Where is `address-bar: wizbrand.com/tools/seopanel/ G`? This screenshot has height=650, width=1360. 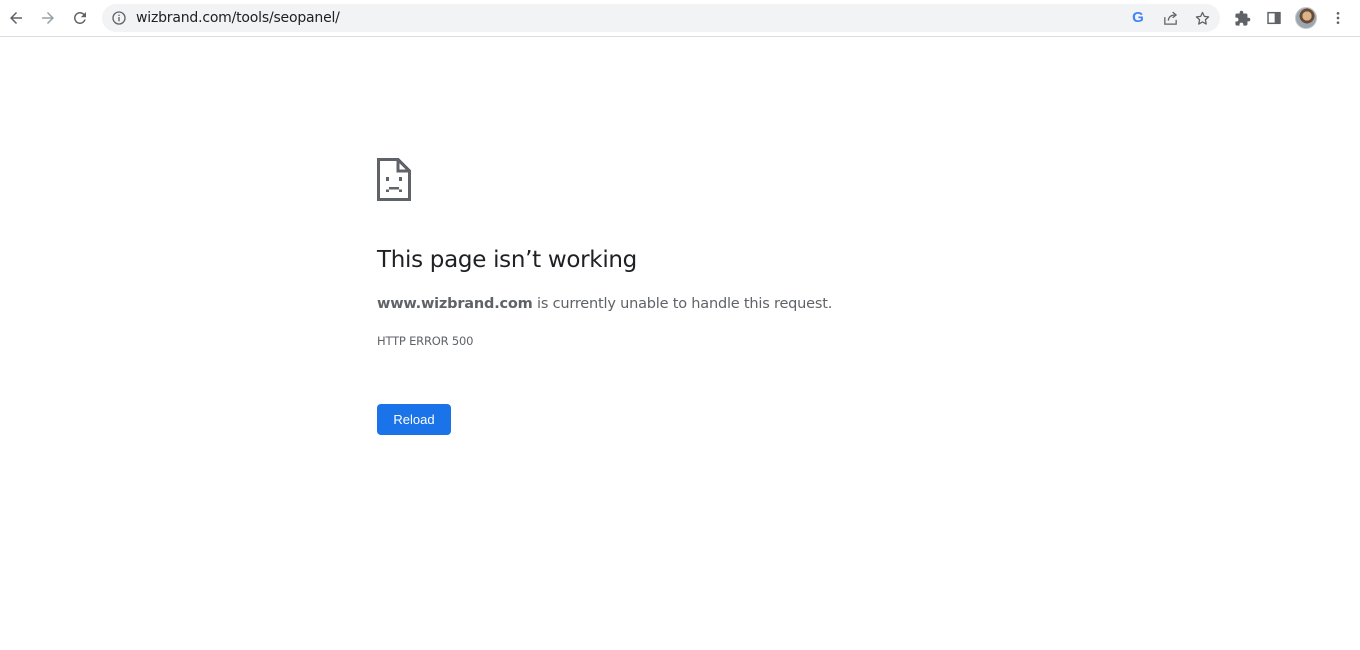
address-bar: wizbrand.com/tools/seopanel/ G is located at coordinates (661, 18).